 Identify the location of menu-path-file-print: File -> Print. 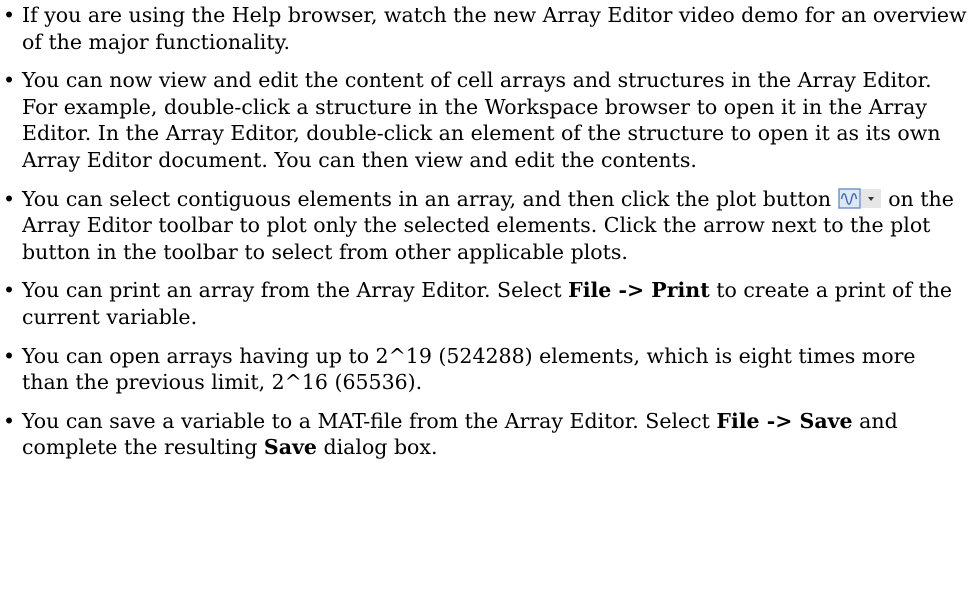
(639, 290).